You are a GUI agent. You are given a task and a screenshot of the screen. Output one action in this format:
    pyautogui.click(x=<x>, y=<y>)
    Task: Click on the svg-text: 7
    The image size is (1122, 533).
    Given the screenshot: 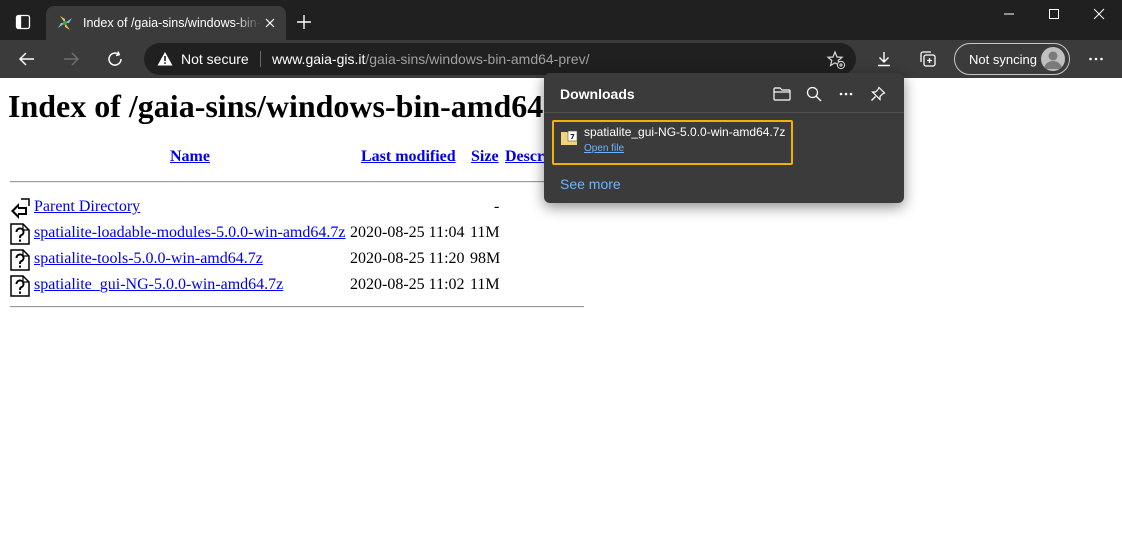 What is the action you would take?
    pyautogui.click(x=572, y=137)
    